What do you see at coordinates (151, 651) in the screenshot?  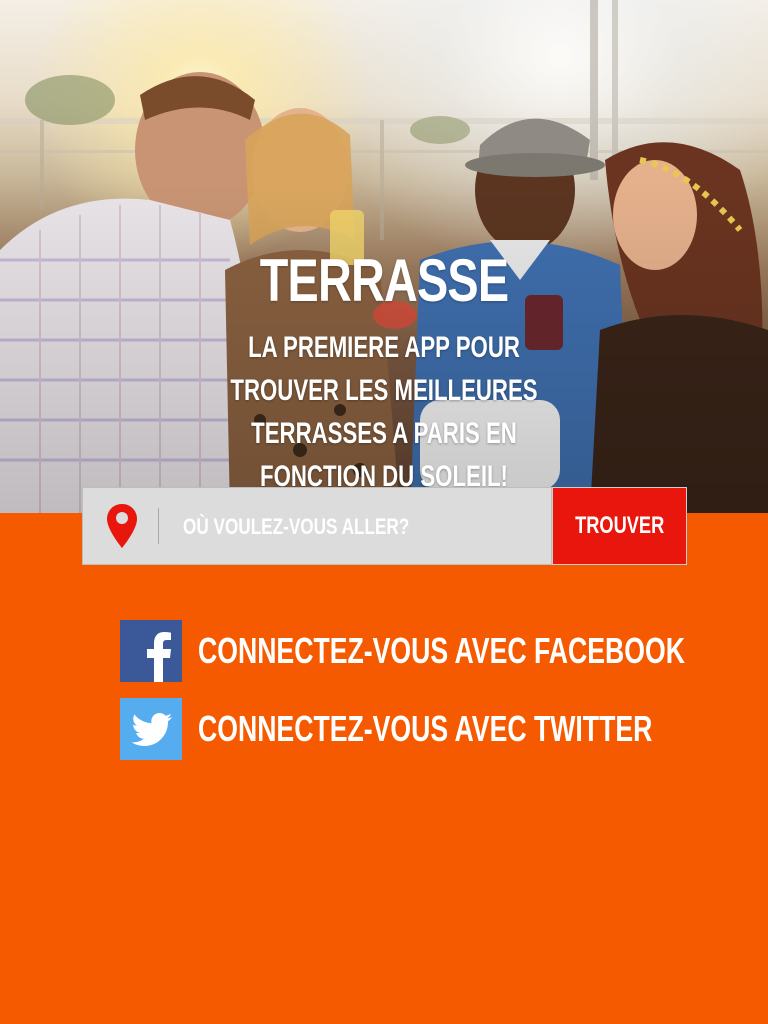 I see `facebook-icon` at bounding box center [151, 651].